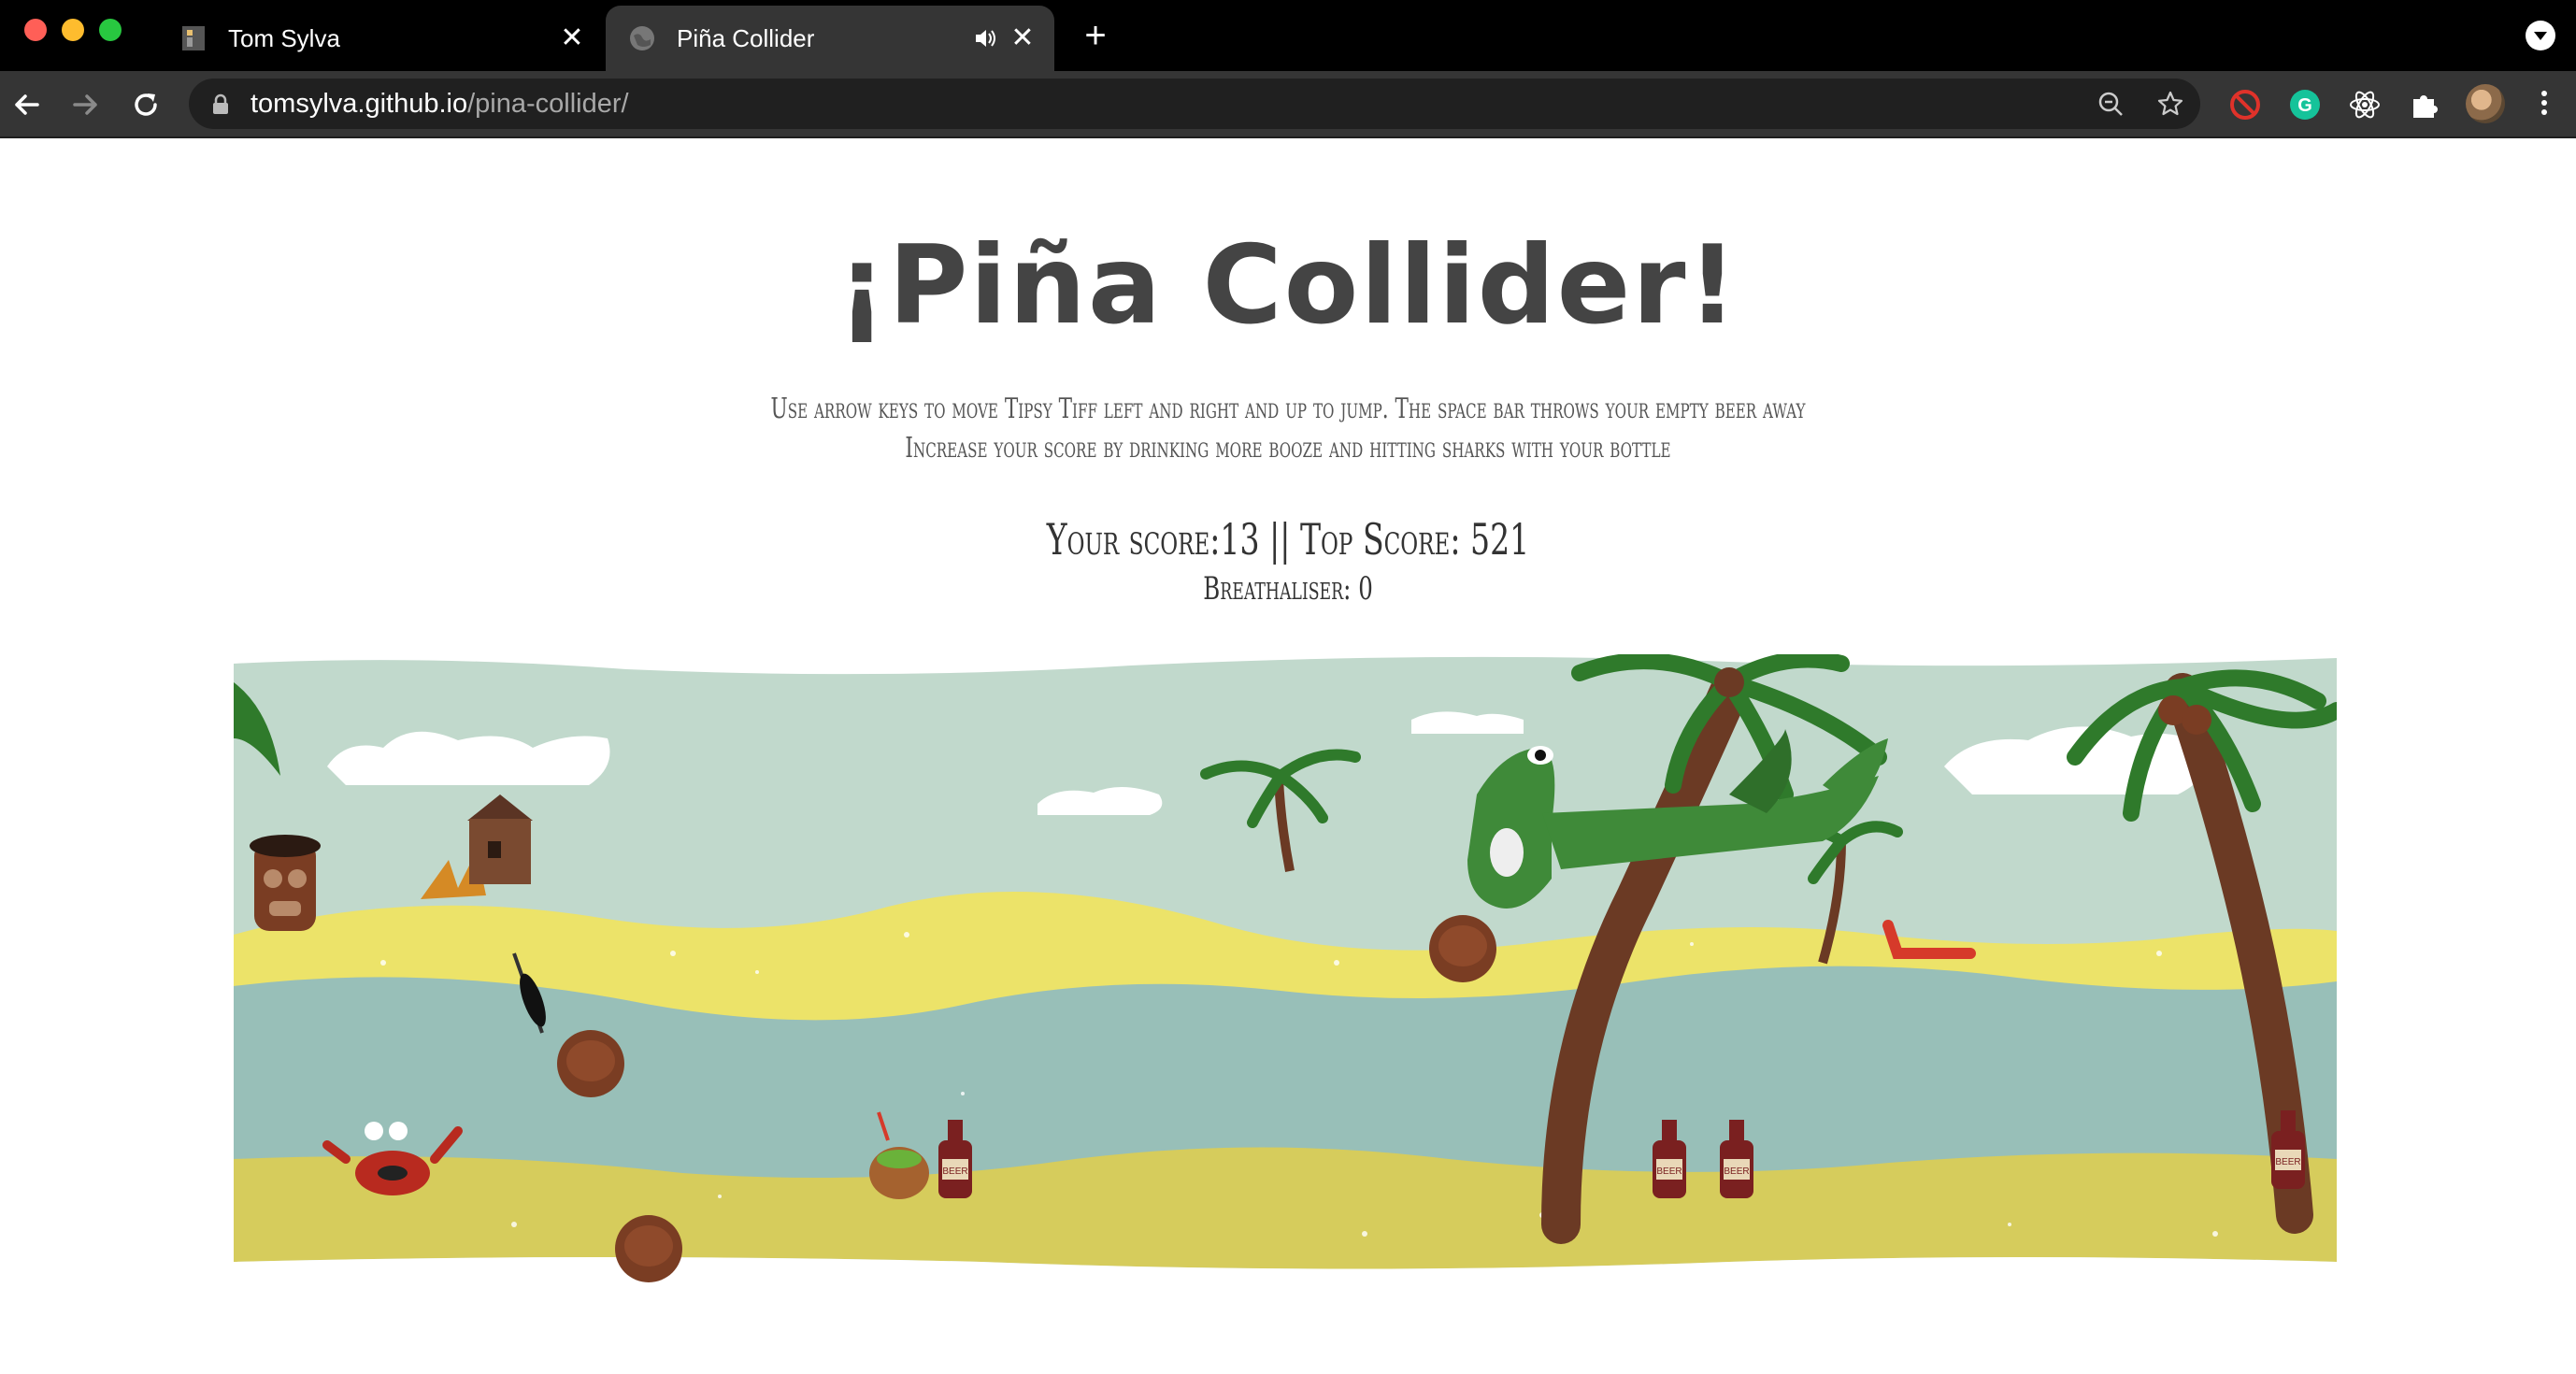  What do you see at coordinates (1285, 1072) in the screenshot?
I see `sea` at bounding box center [1285, 1072].